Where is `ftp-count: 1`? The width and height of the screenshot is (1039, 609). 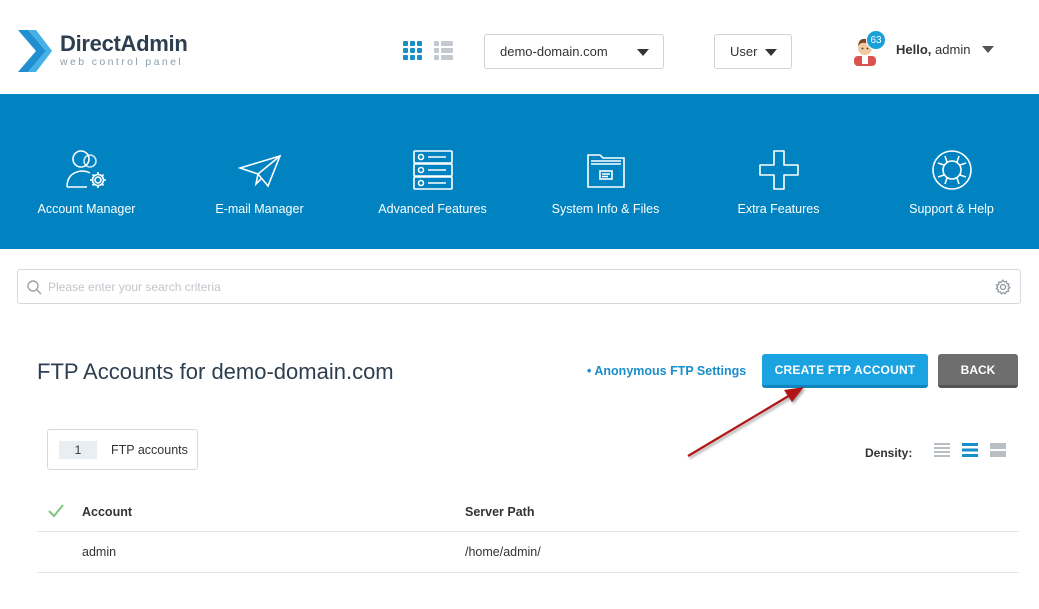 ftp-count: 1 is located at coordinates (78, 449).